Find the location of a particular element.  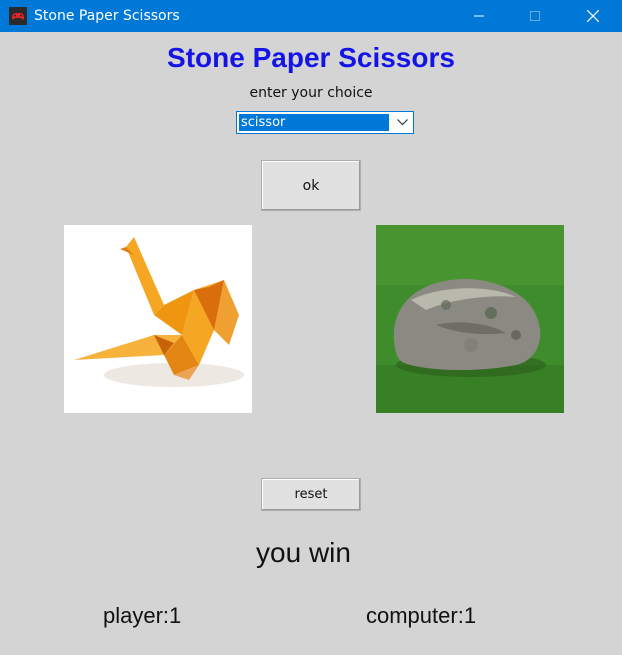

computer-score: computer:1 is located at coordinates (421, 615).